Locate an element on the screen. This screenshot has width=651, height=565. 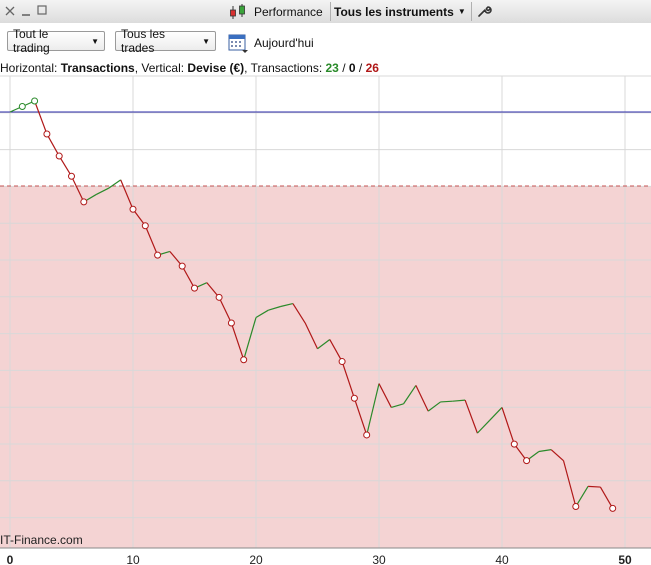
x-tick-label: 10 is located at coordinates (133, 559).